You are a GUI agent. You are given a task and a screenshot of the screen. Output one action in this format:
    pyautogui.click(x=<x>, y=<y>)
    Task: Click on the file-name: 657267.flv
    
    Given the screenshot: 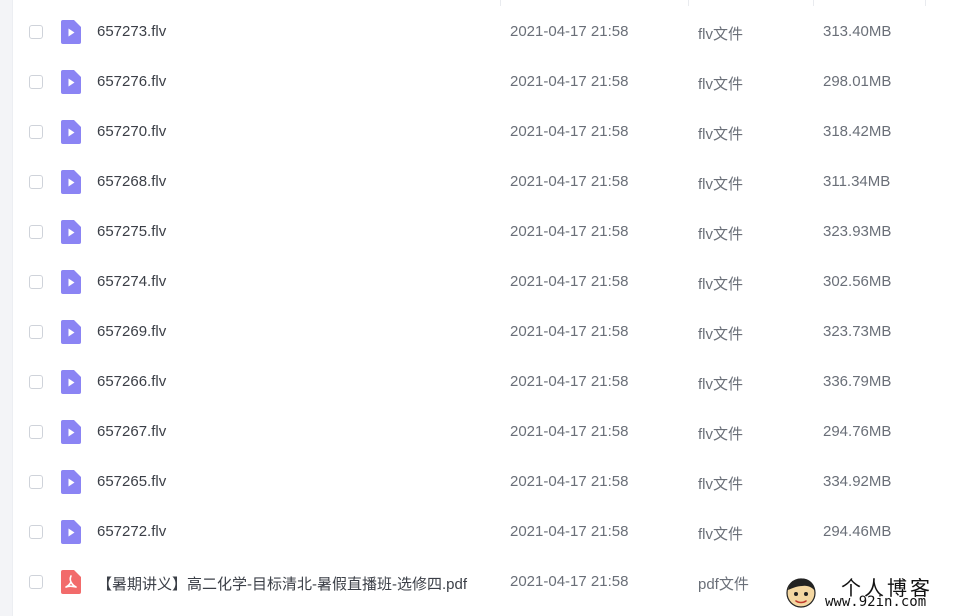 What is the action you would take?
    pyautogui.click(x=131, y=431)
    